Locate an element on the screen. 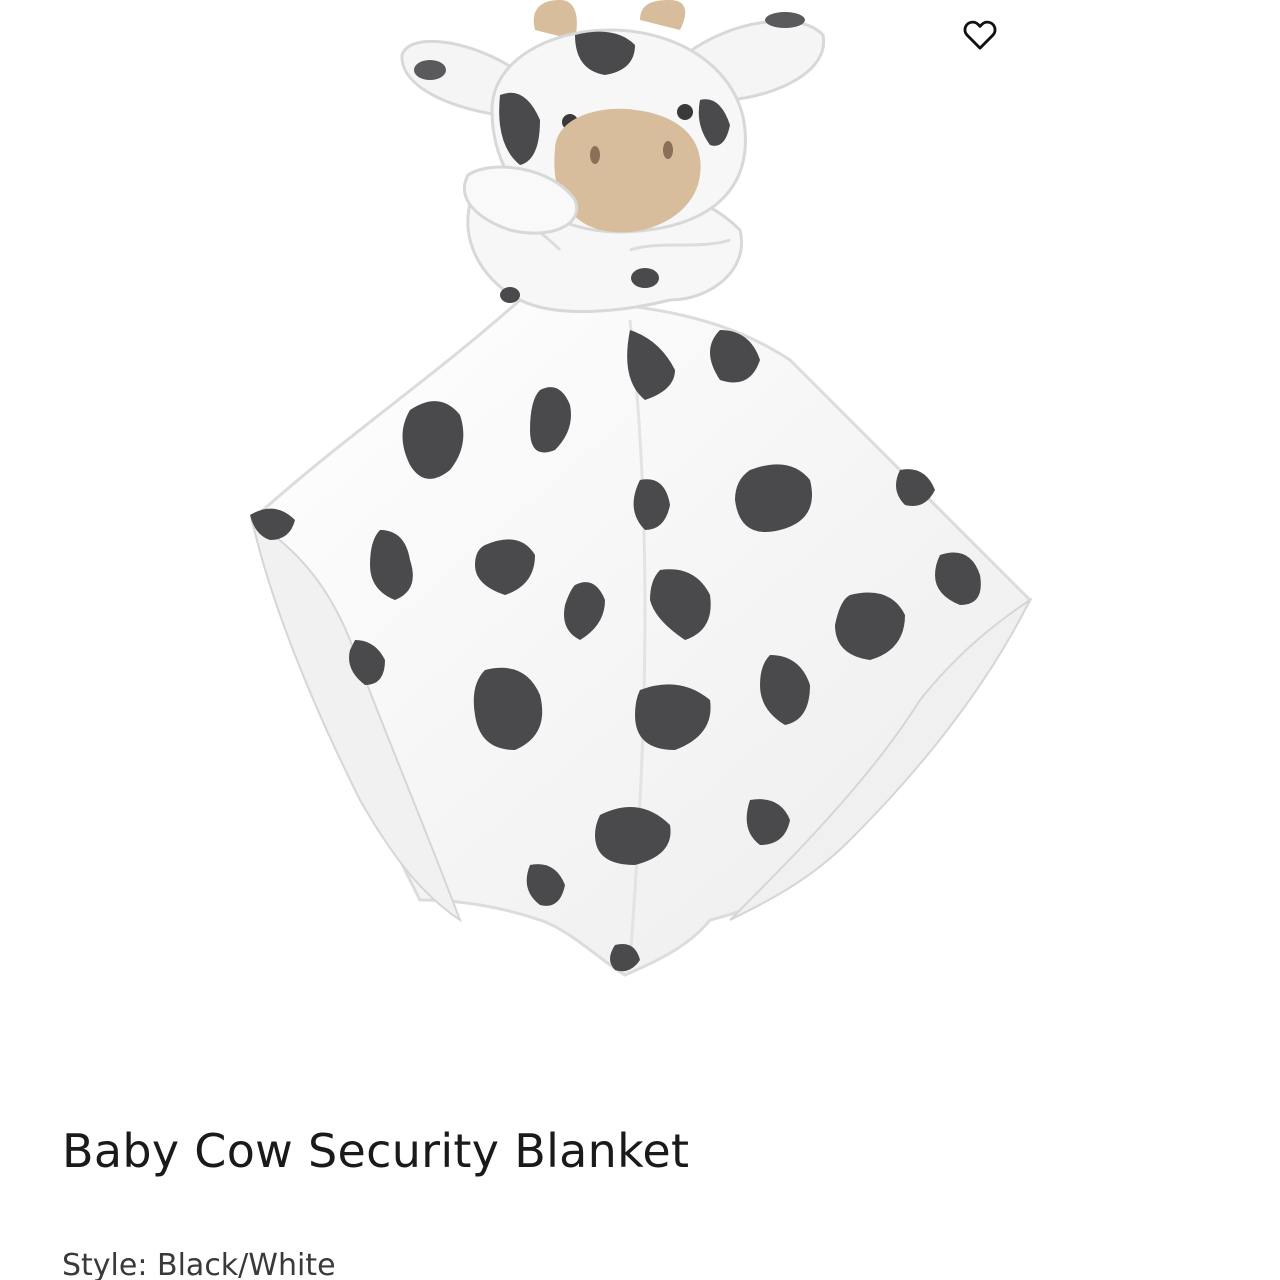 The image size is (1280, 1280). style-value: Black/White is located at coordinates (246, 1264).